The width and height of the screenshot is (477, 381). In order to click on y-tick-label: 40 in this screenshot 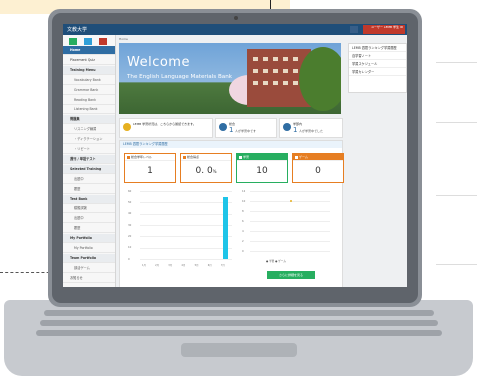, I will do `click(130, 214)`.